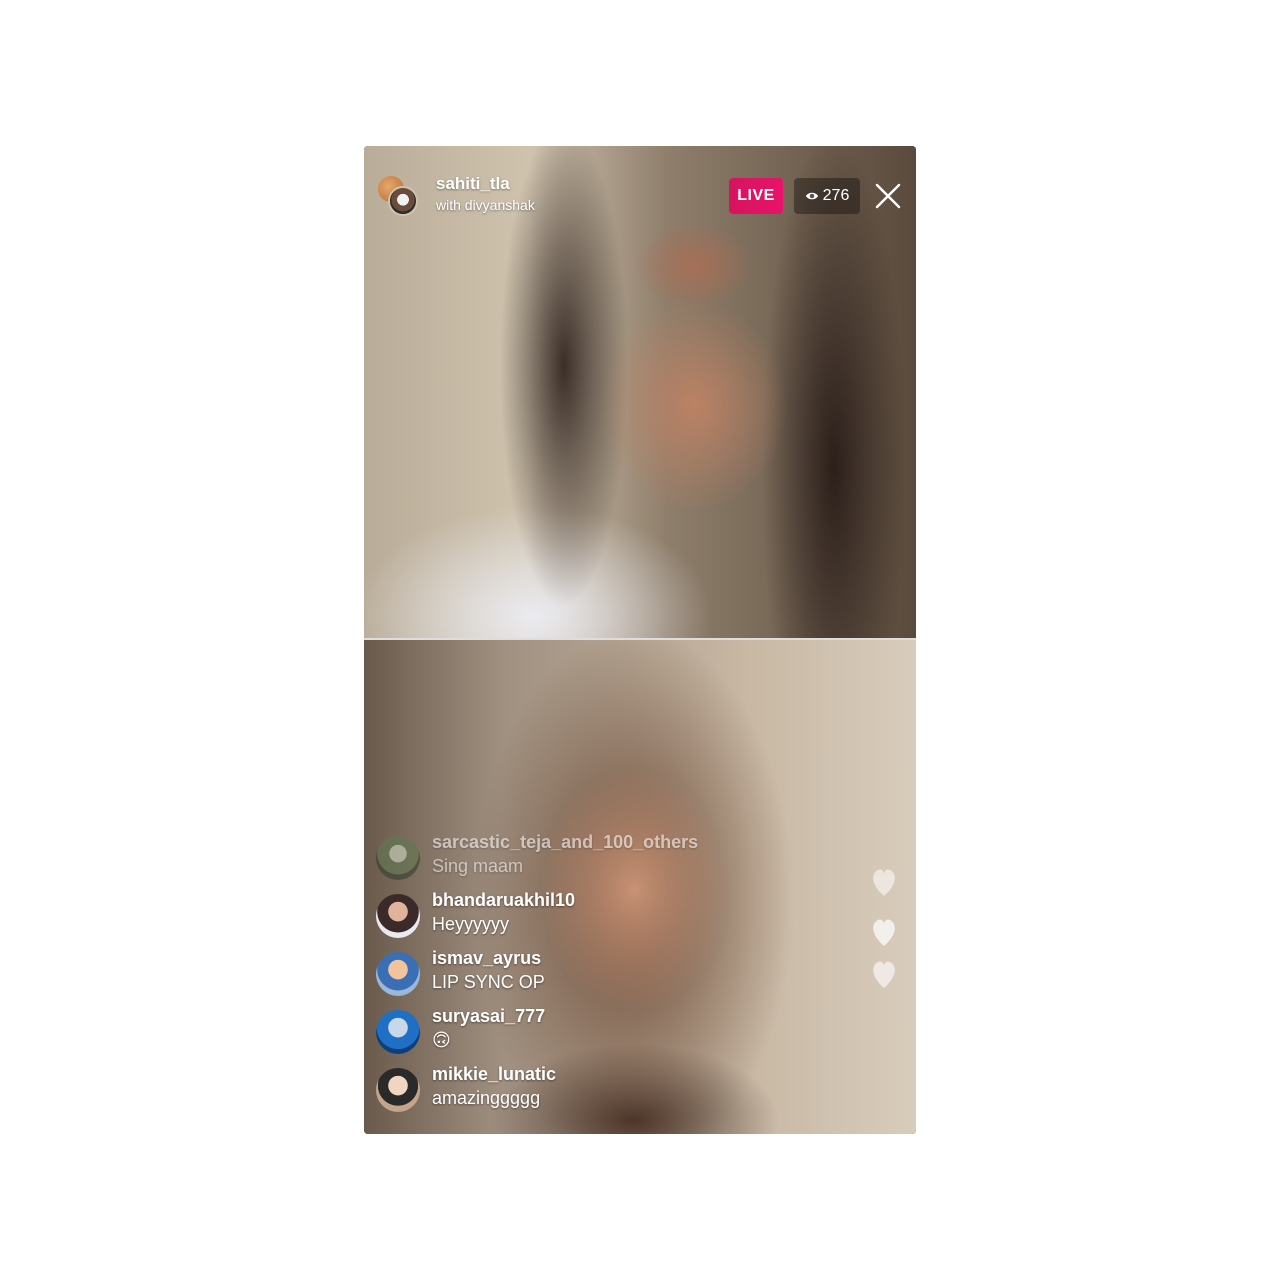  Describe the element at coordinates (478, 866) in the screenshot. I see `comment-text: Sing maam` at that location.